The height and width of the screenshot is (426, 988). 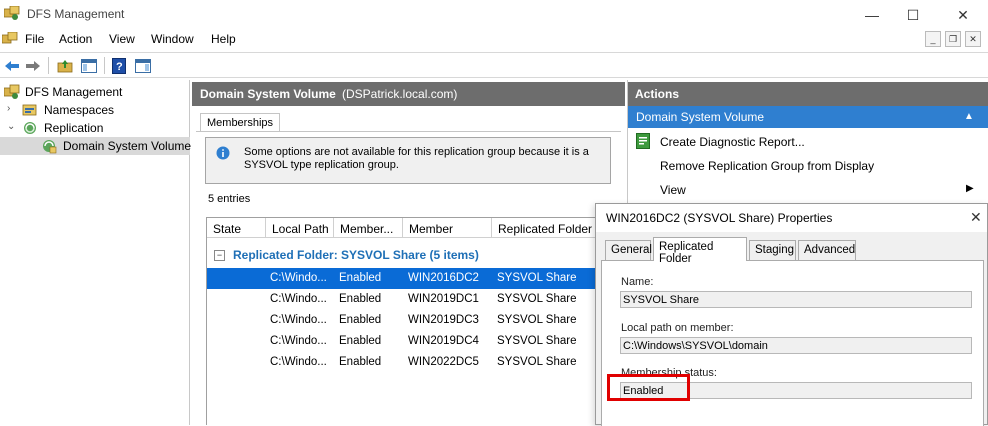 What do you see at coordinates (34, 39) in the screenshot?
I see `menu-file: File` at bounding box center [34, 39].